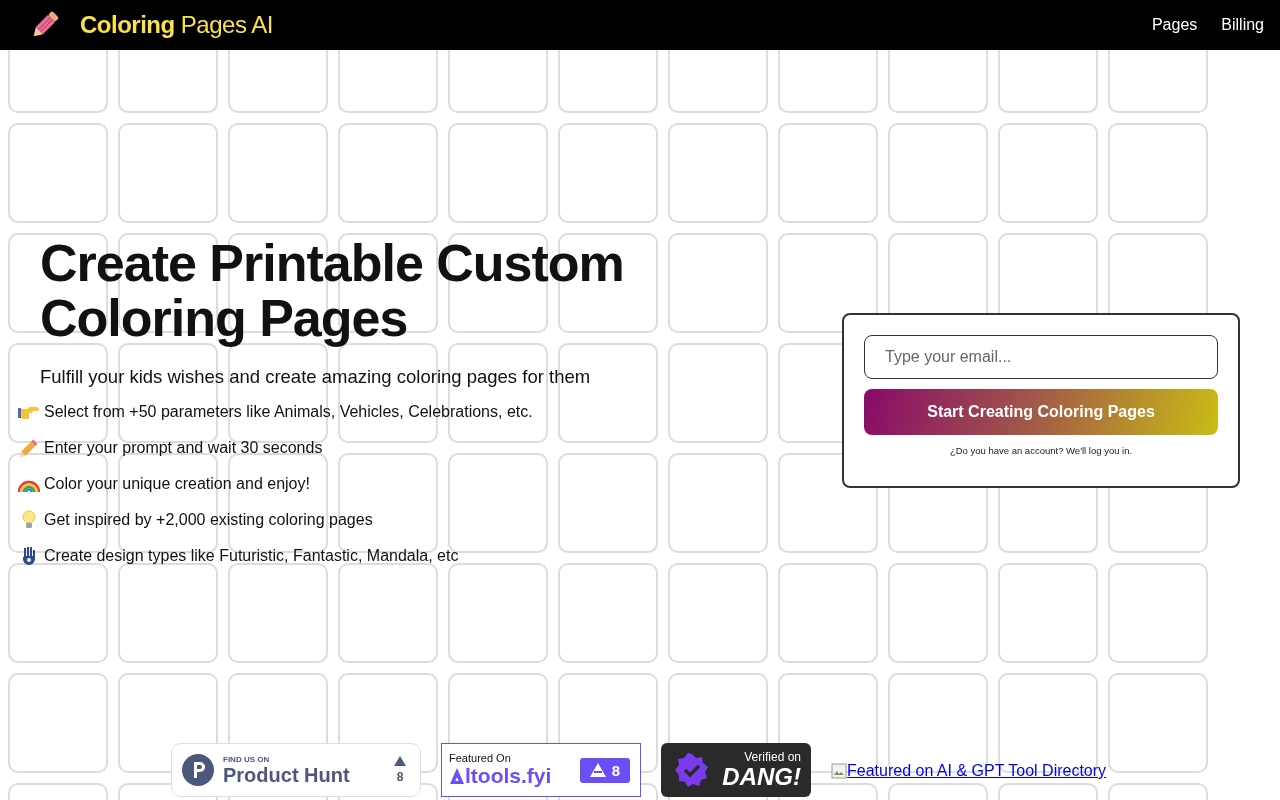  What do you see at coordinates (247, 759) in the screenshot?
I see `badge-caption: FIND US ON` at bounding box center [247, 759].